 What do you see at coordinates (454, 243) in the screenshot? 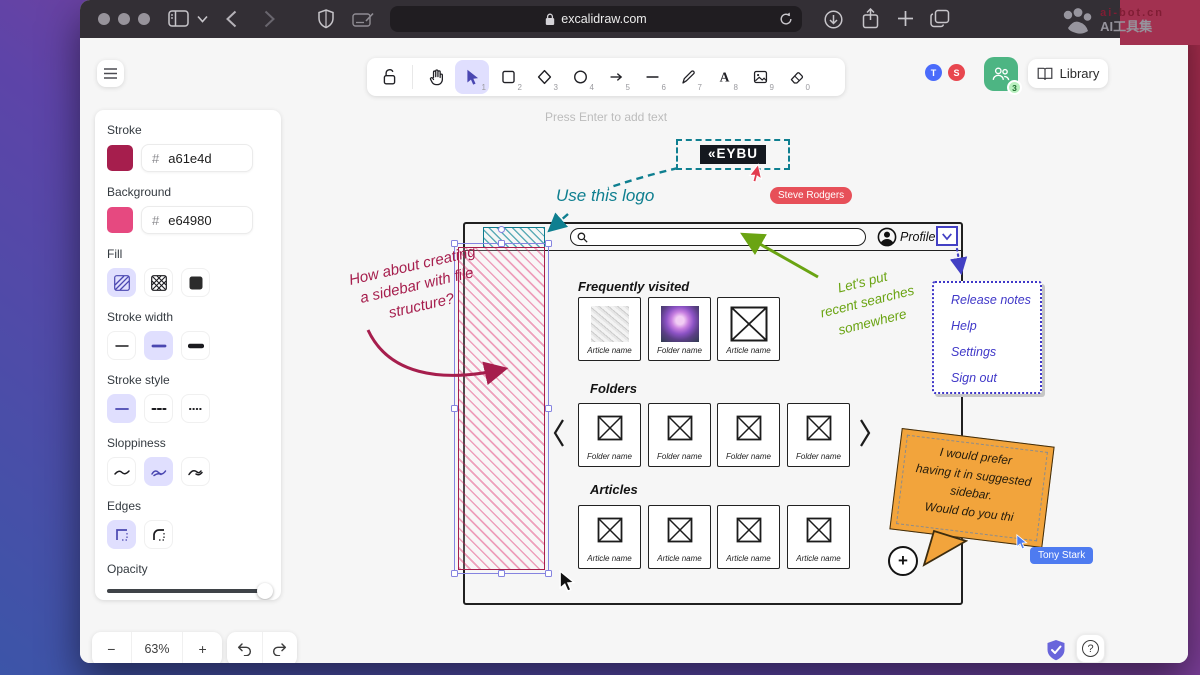
I see `selection-handle-nw` at bounding box center [454, 243].